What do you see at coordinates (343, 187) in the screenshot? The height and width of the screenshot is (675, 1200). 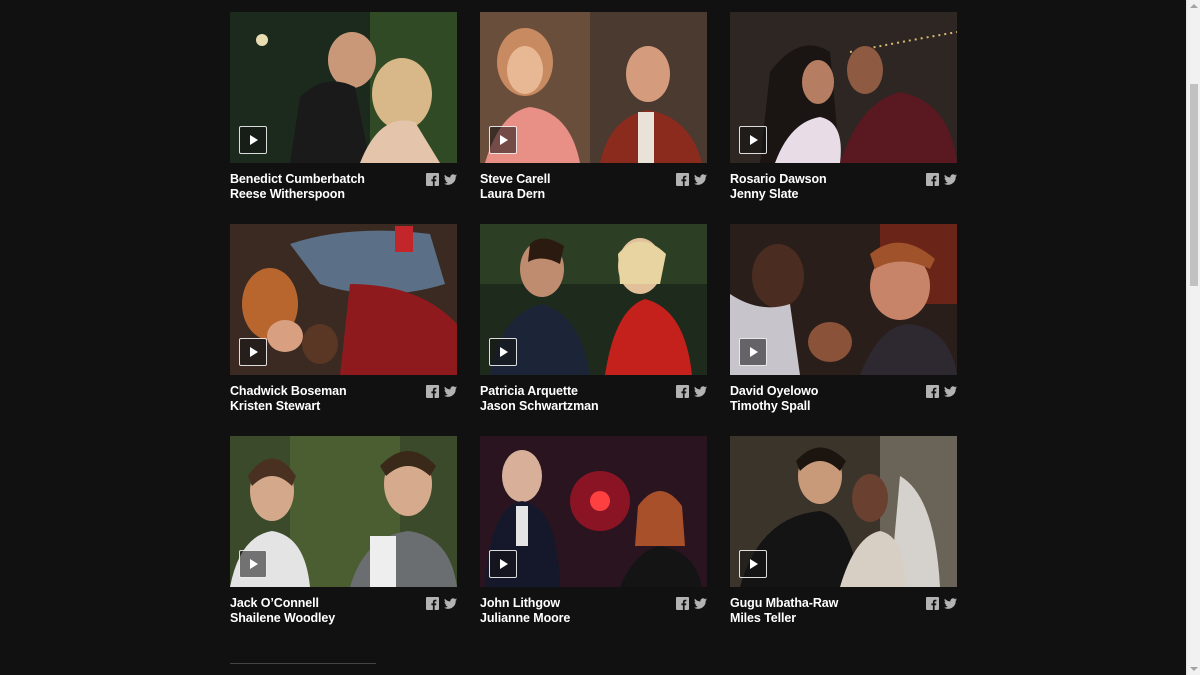 I see `actor-names: Benedict Cumberbatch Reese Witherspoon` at bounding box center [343, 187].